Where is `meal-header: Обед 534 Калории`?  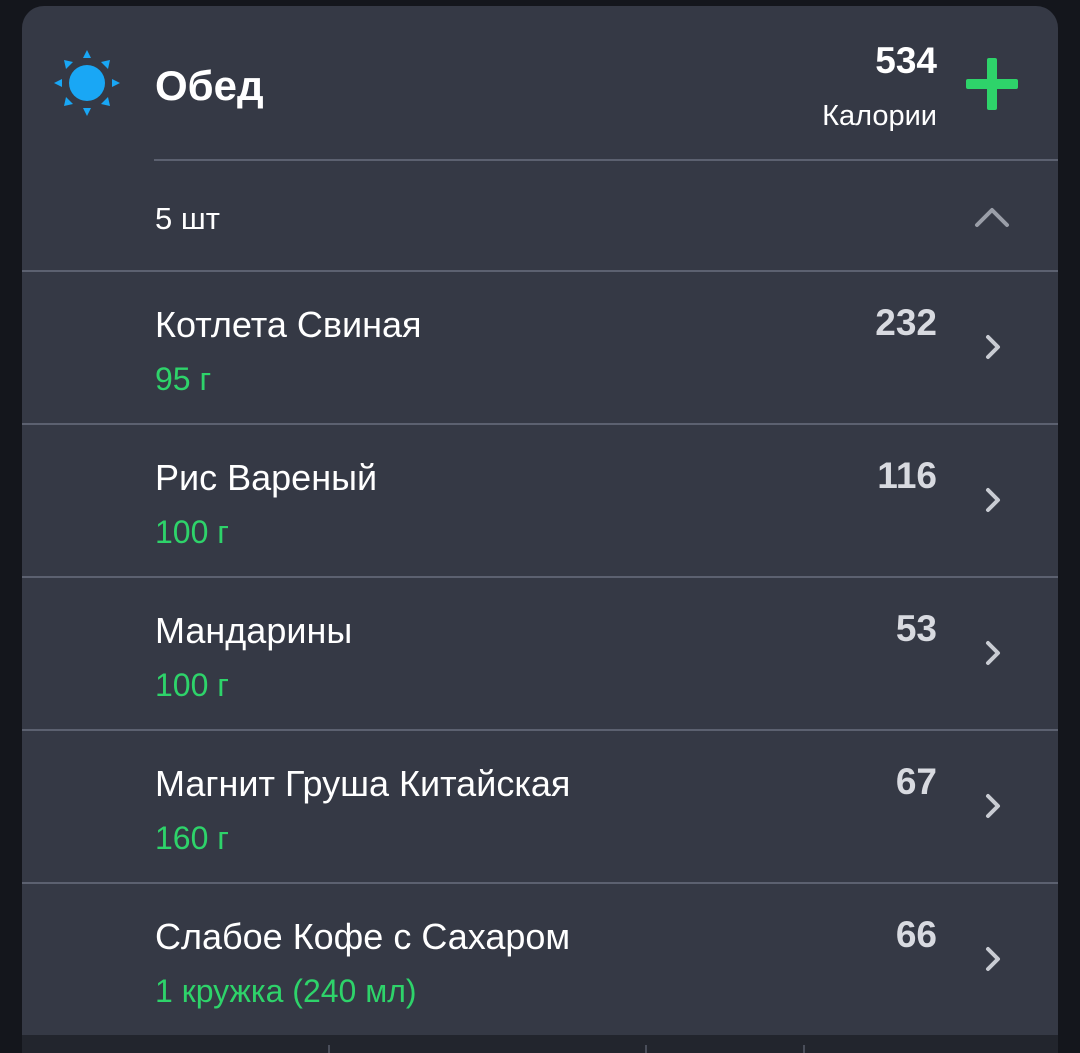 meal-header: Обед 534 Калории is located at coordinates (540, 83).